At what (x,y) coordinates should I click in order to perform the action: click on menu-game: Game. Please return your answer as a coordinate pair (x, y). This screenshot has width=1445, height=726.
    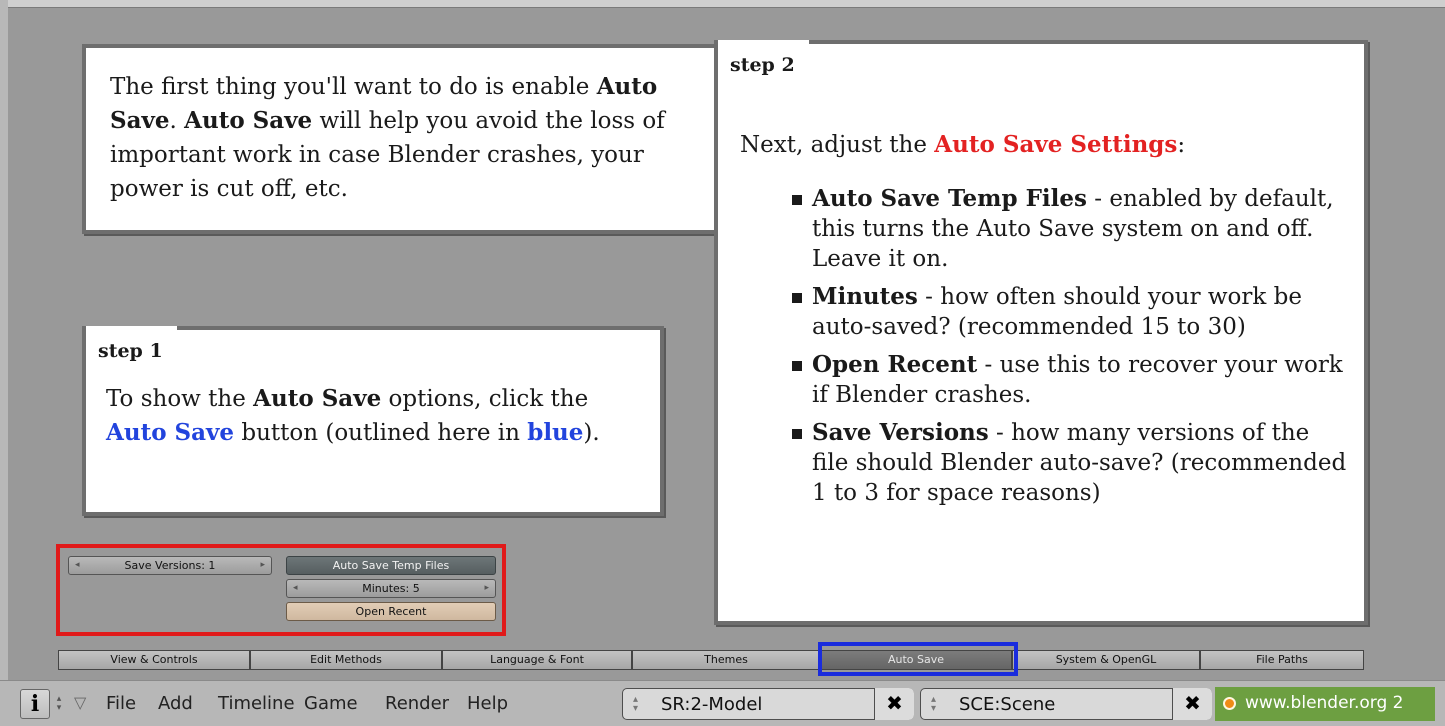
    Looking at the image, I should click on (331, 703).